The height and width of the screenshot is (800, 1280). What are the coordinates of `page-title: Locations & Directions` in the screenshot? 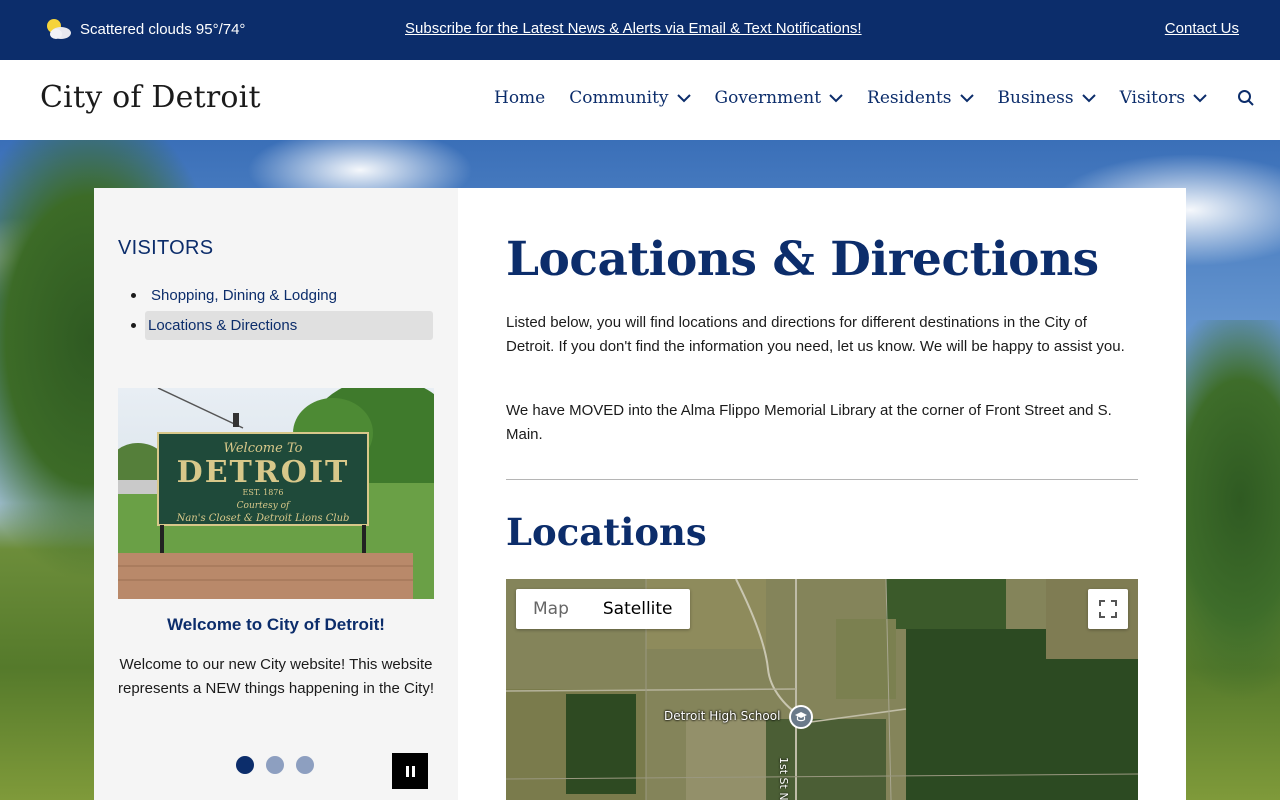 It's located at (802, 259).